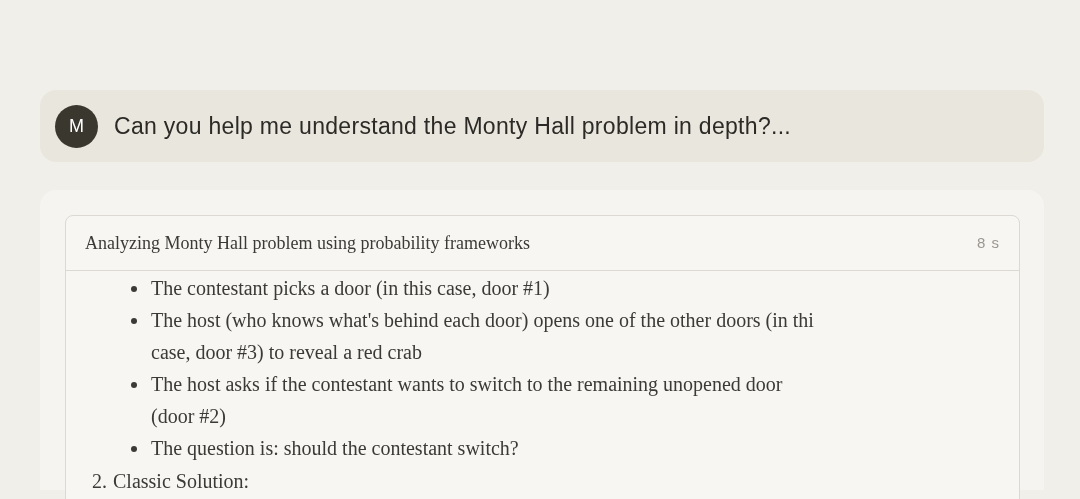 The height and width of the screenshot is (499, 1080). What do you see at coordinates (350, 289) in the screenshot?
I see `bullet-text: The contestant picks a door (in this case, door #1)` at bounding box center [350, 289].